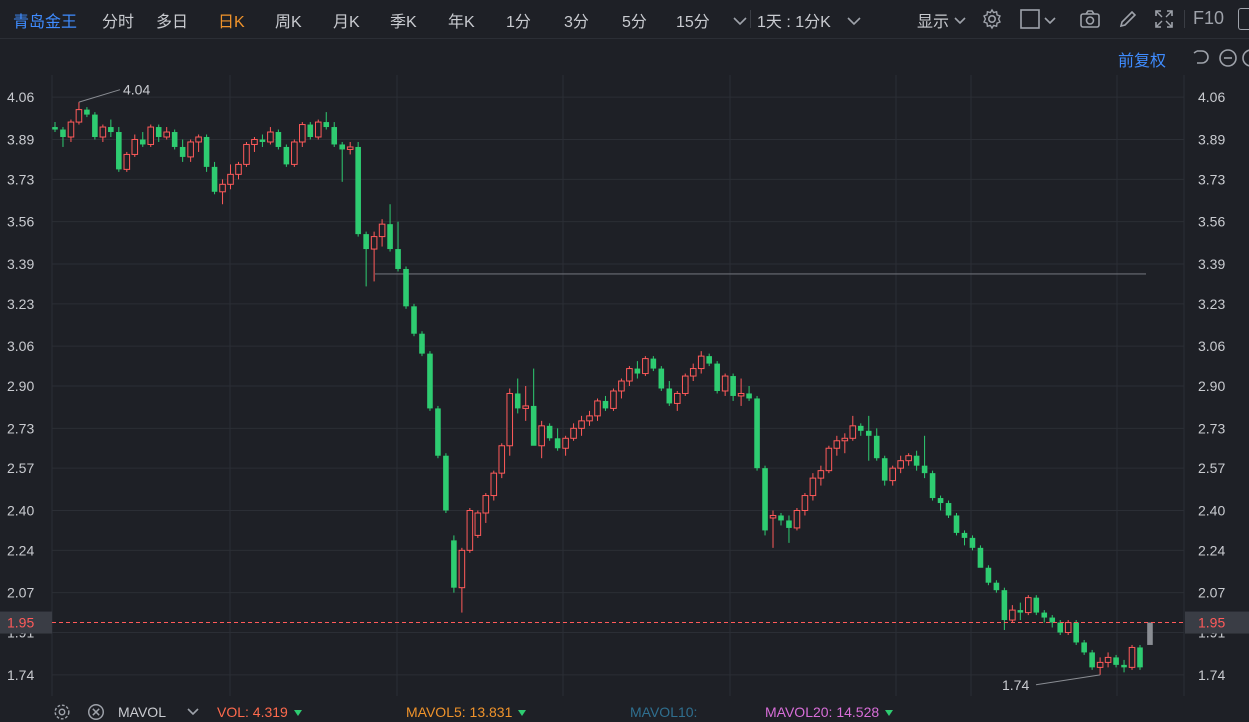 This screenshot has height=722, width=1249. Describe the element at coordinates (794, 20) in the screenshot. I see `range-selector: 1天 : 1分K` at that location.